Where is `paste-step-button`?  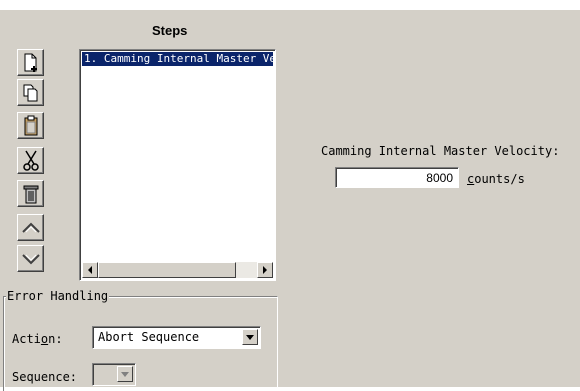
paste-step-button is located at coordinates (30, 125).